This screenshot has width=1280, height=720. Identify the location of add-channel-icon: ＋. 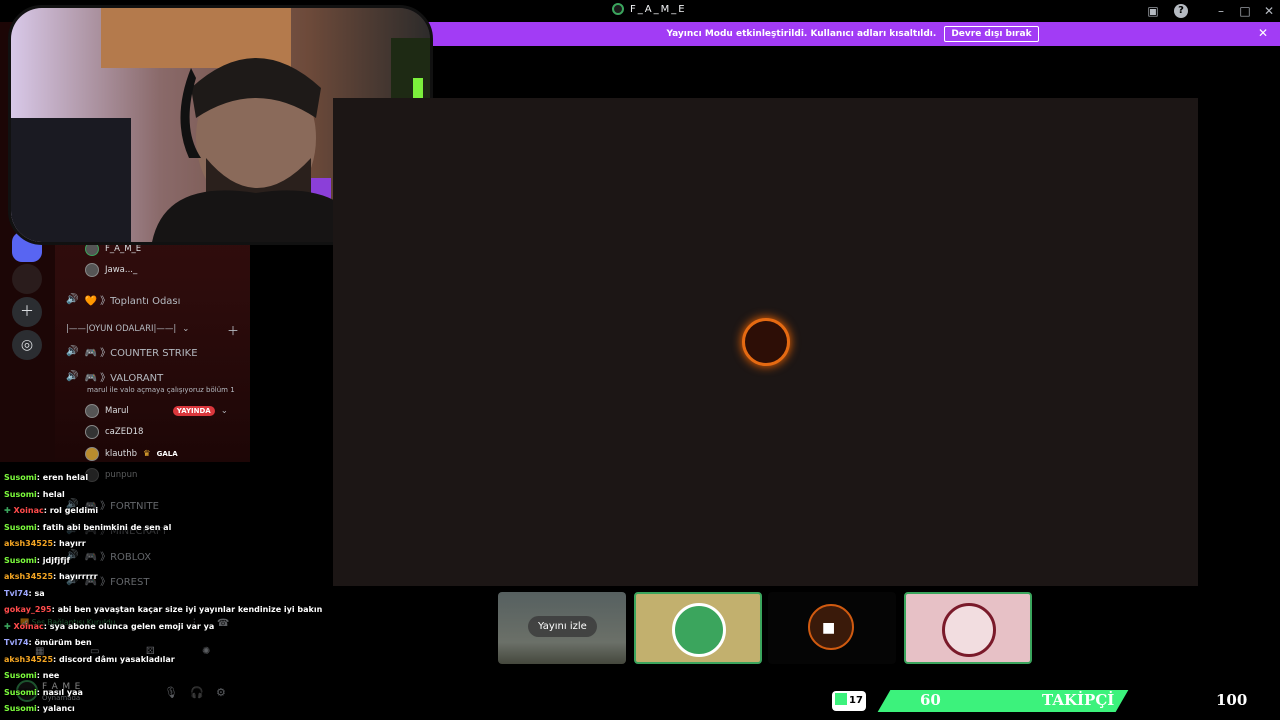
(233, 330).